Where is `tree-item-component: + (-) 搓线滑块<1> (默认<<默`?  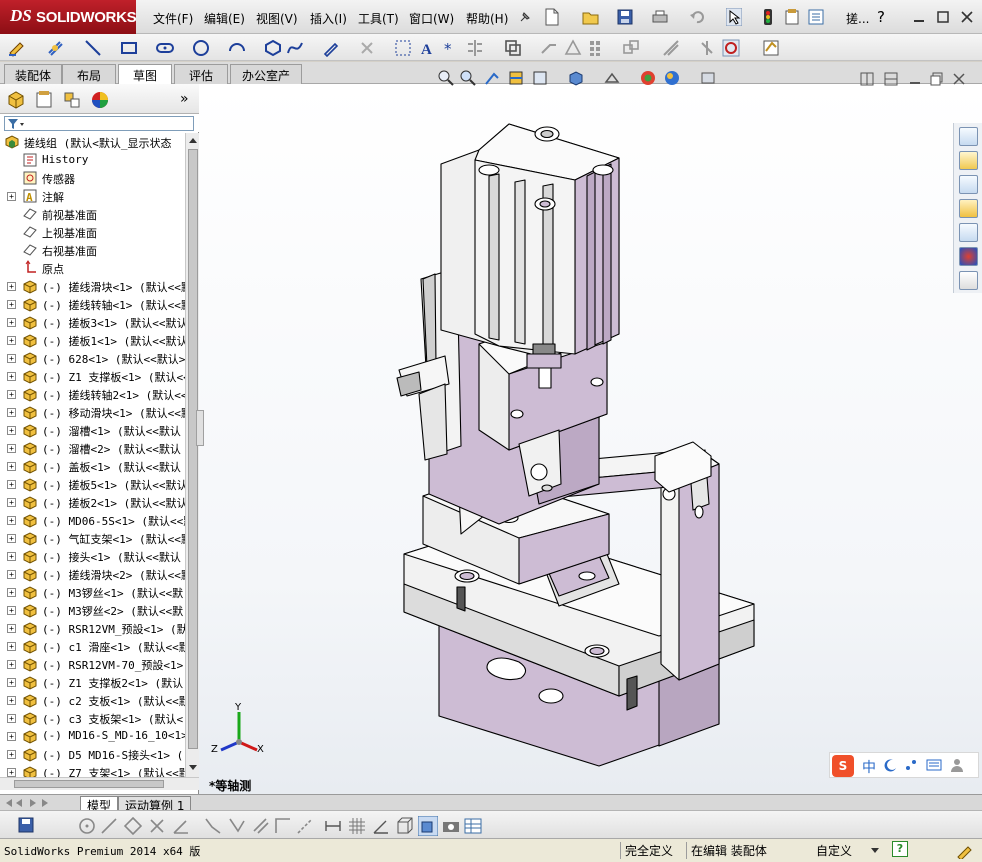 tree-item-component: + (-) 搓线滑块<1> (默认<<默 is located at coordinates (93, 286).